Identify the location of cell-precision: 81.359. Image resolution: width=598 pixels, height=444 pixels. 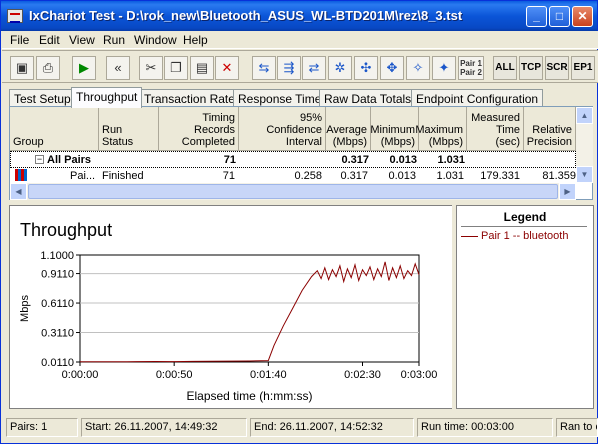
(559, 176).